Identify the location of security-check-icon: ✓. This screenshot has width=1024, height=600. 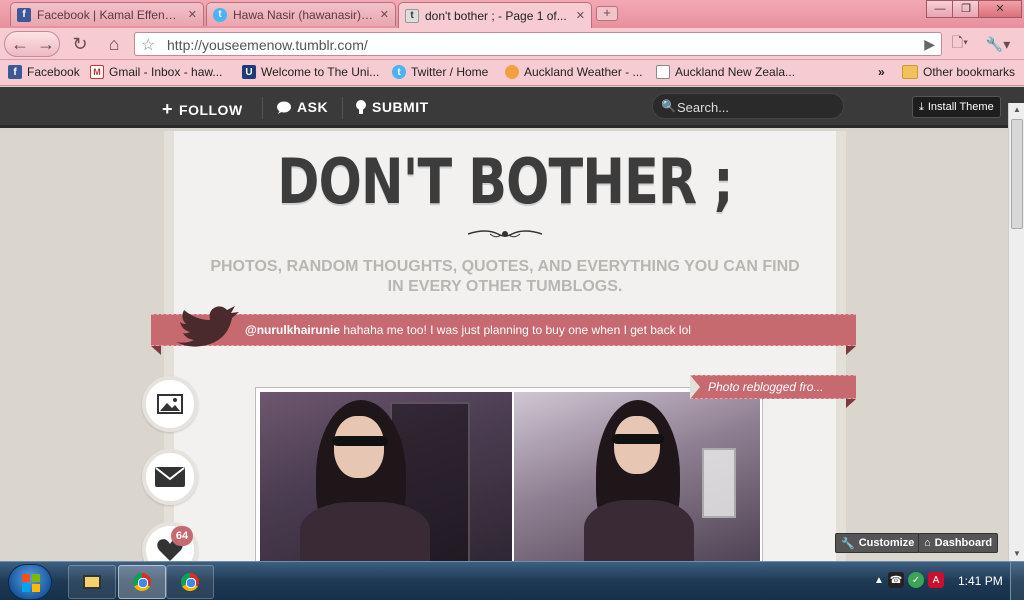
(916, 580).